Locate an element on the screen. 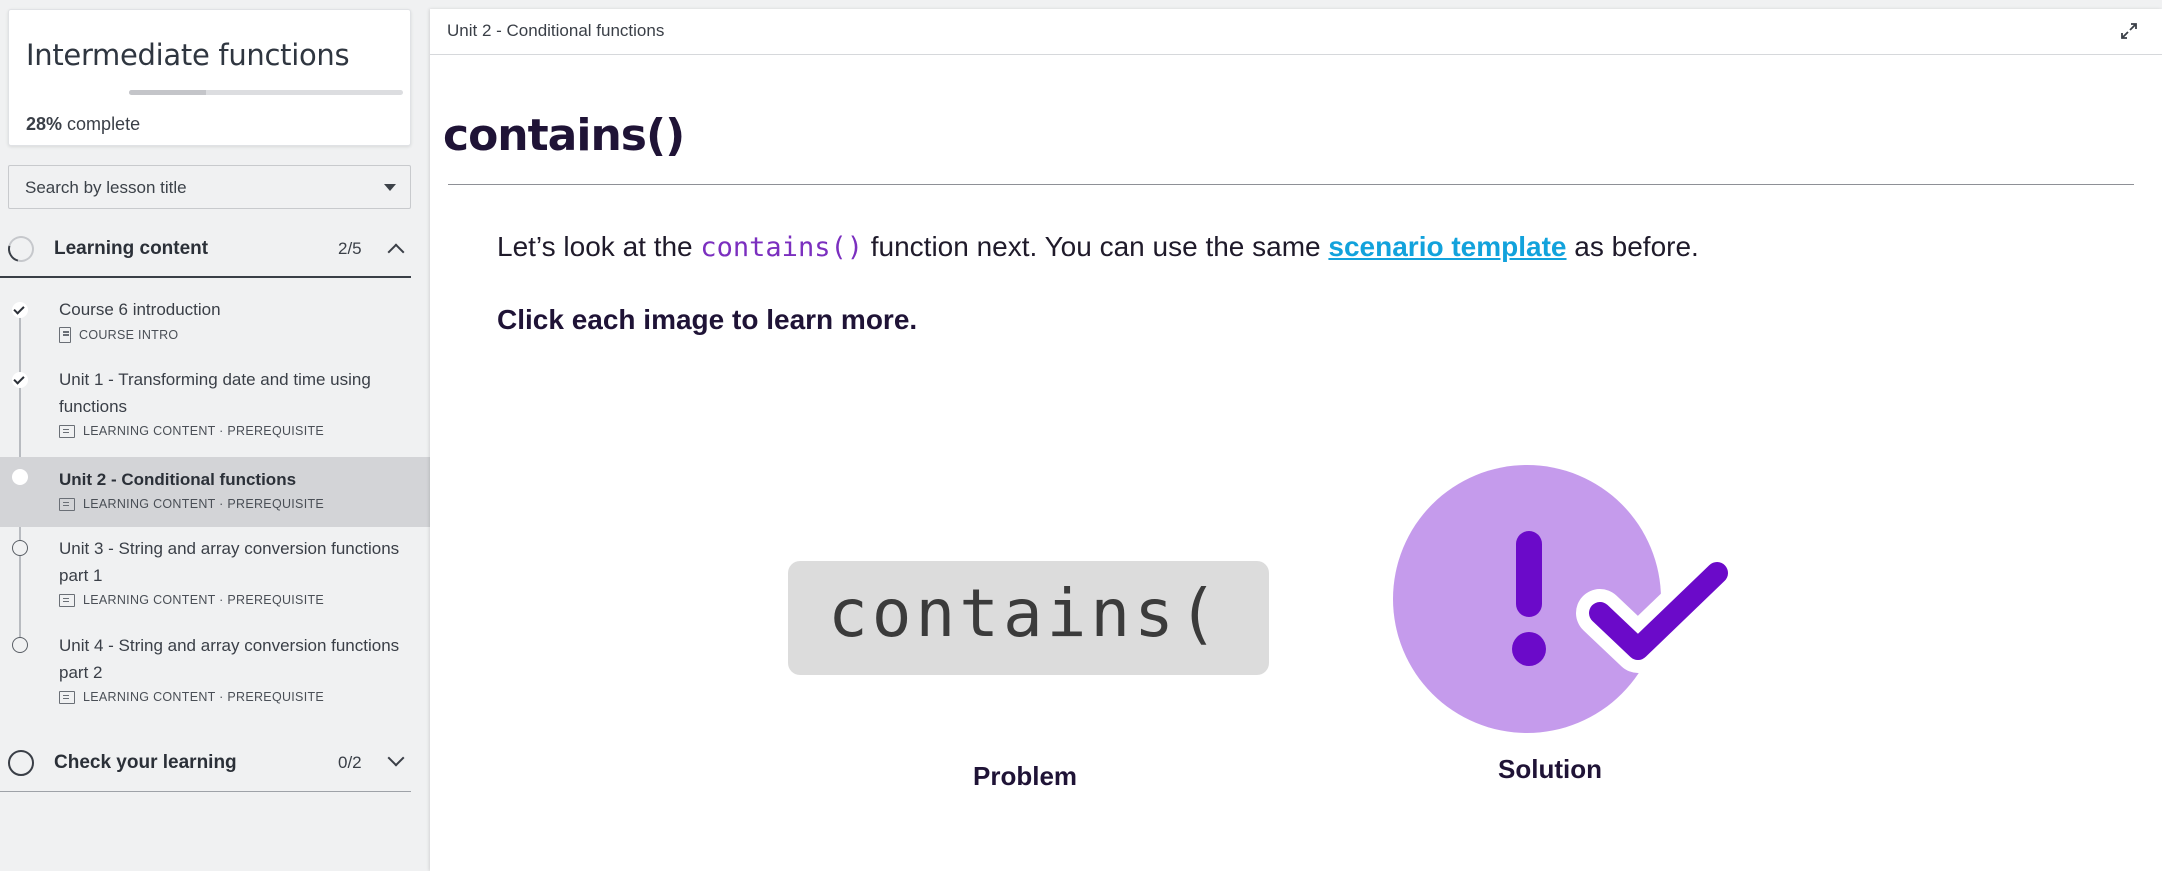  intro-text-middle: function next. You can use the same is located at coordinates (1095, 246).